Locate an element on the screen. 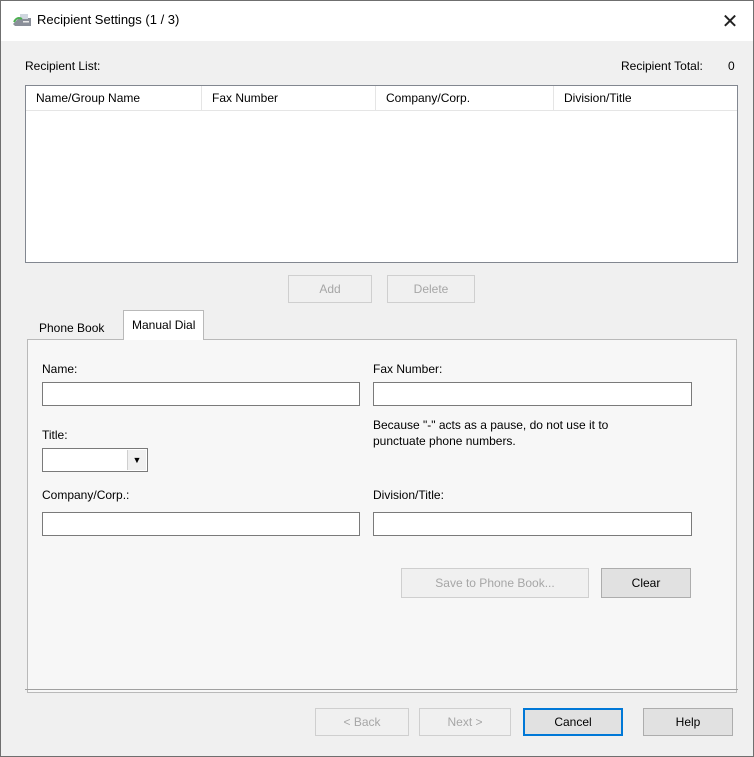 The height and width of the screenshot is (757, 754). tab-phone-book: Phone Book is located at coordinates (71, 328).